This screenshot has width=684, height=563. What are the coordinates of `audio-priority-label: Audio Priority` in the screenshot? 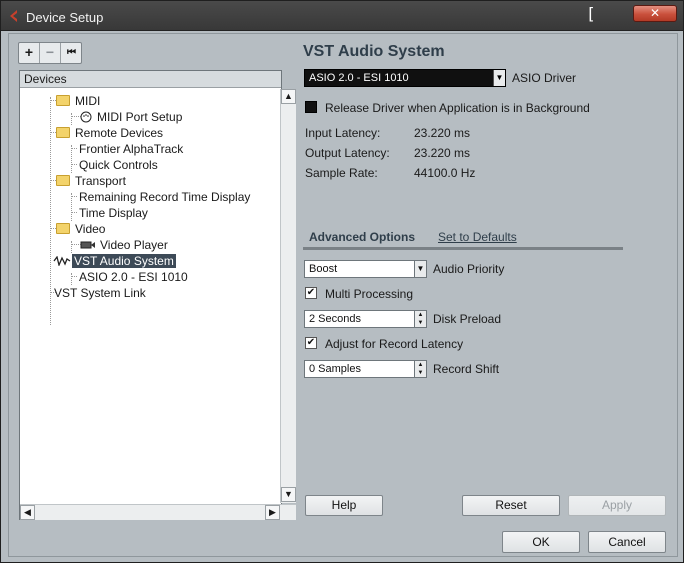 It's located at (469, 269).